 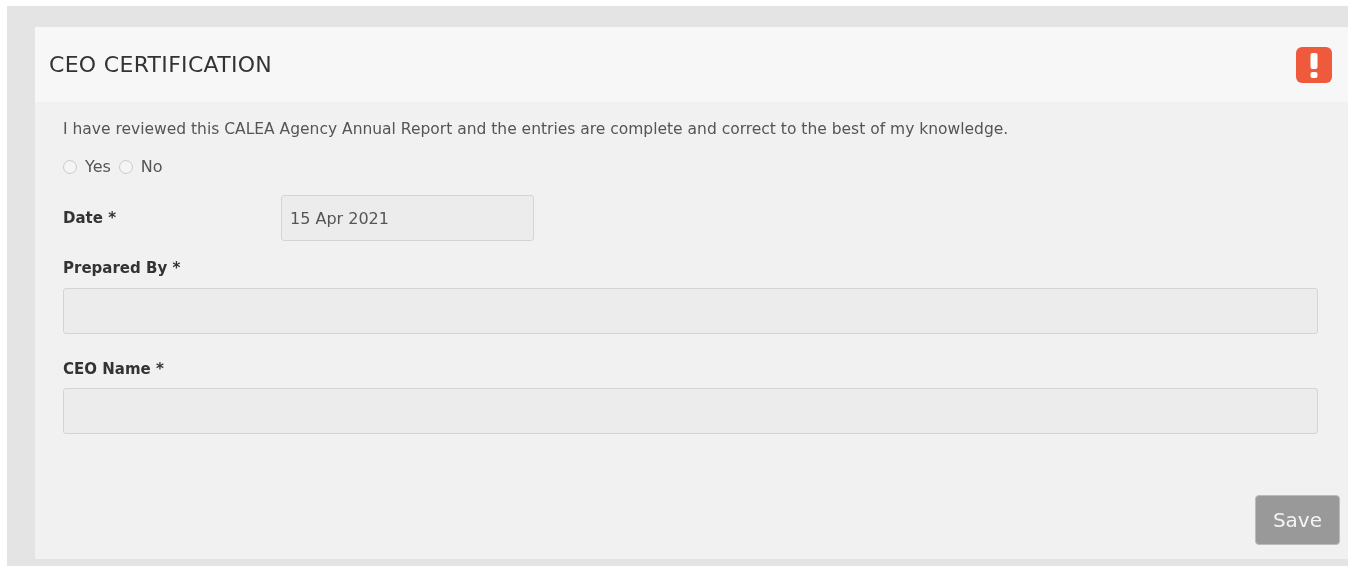 What do you see at coordinates (90, 218) in the screenshot?
I see `field-label: Date *` at bounding box center [90, 218].